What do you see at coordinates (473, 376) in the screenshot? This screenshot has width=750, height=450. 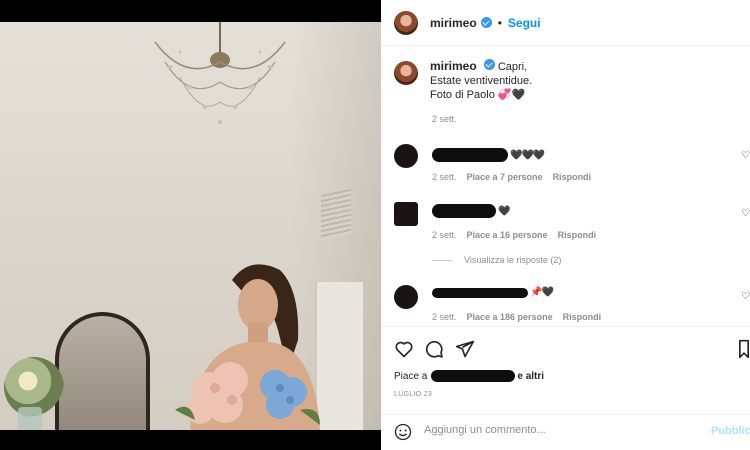 I see `redacted-liker` at bounding box center [473, 376].